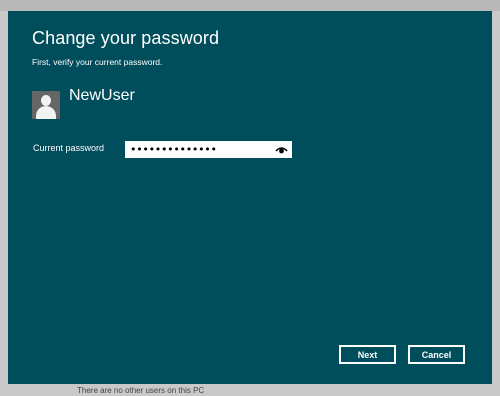 This screenshot has height=396, width=500. I want to click on reveal-password-eye-icon, so click(281, 149).